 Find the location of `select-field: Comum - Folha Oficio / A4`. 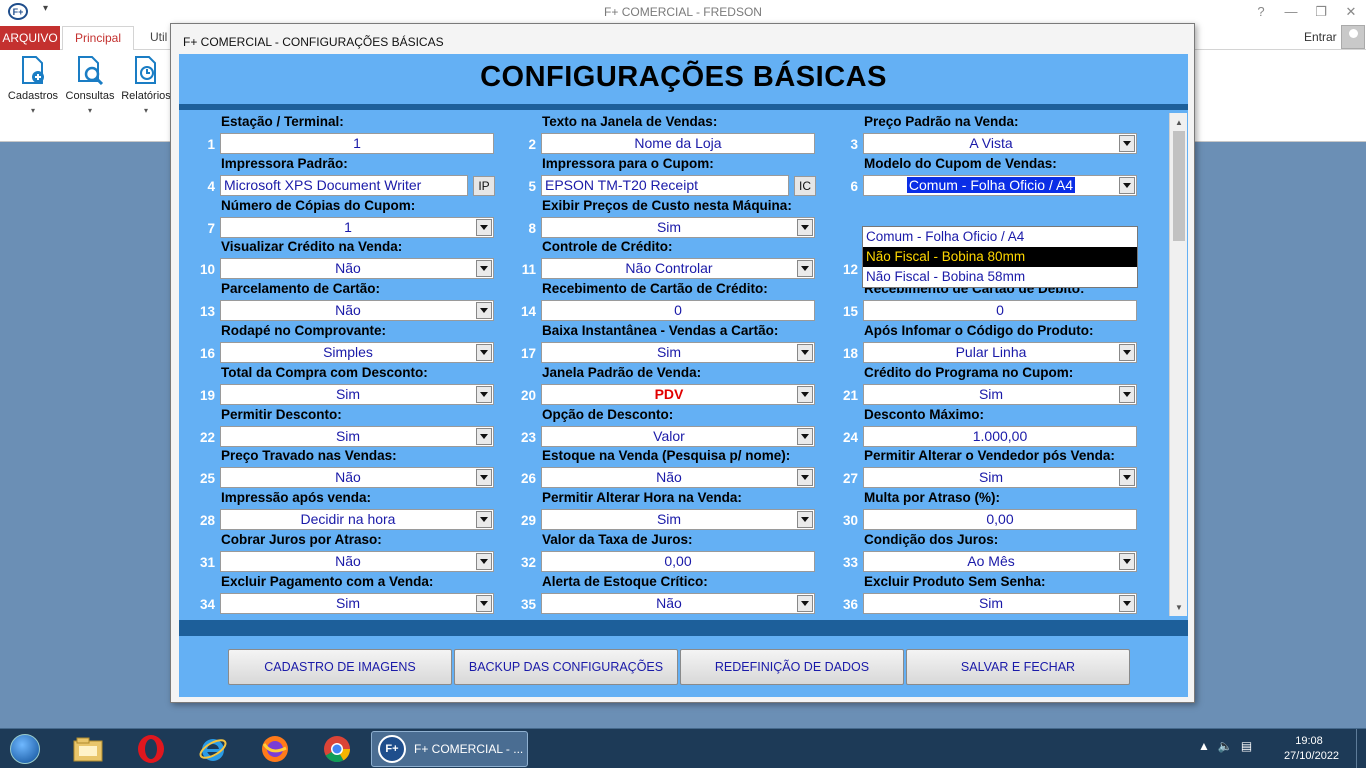

select-field: Comum - Folha Oficio / A4 is located at coordinates (1000, 185).